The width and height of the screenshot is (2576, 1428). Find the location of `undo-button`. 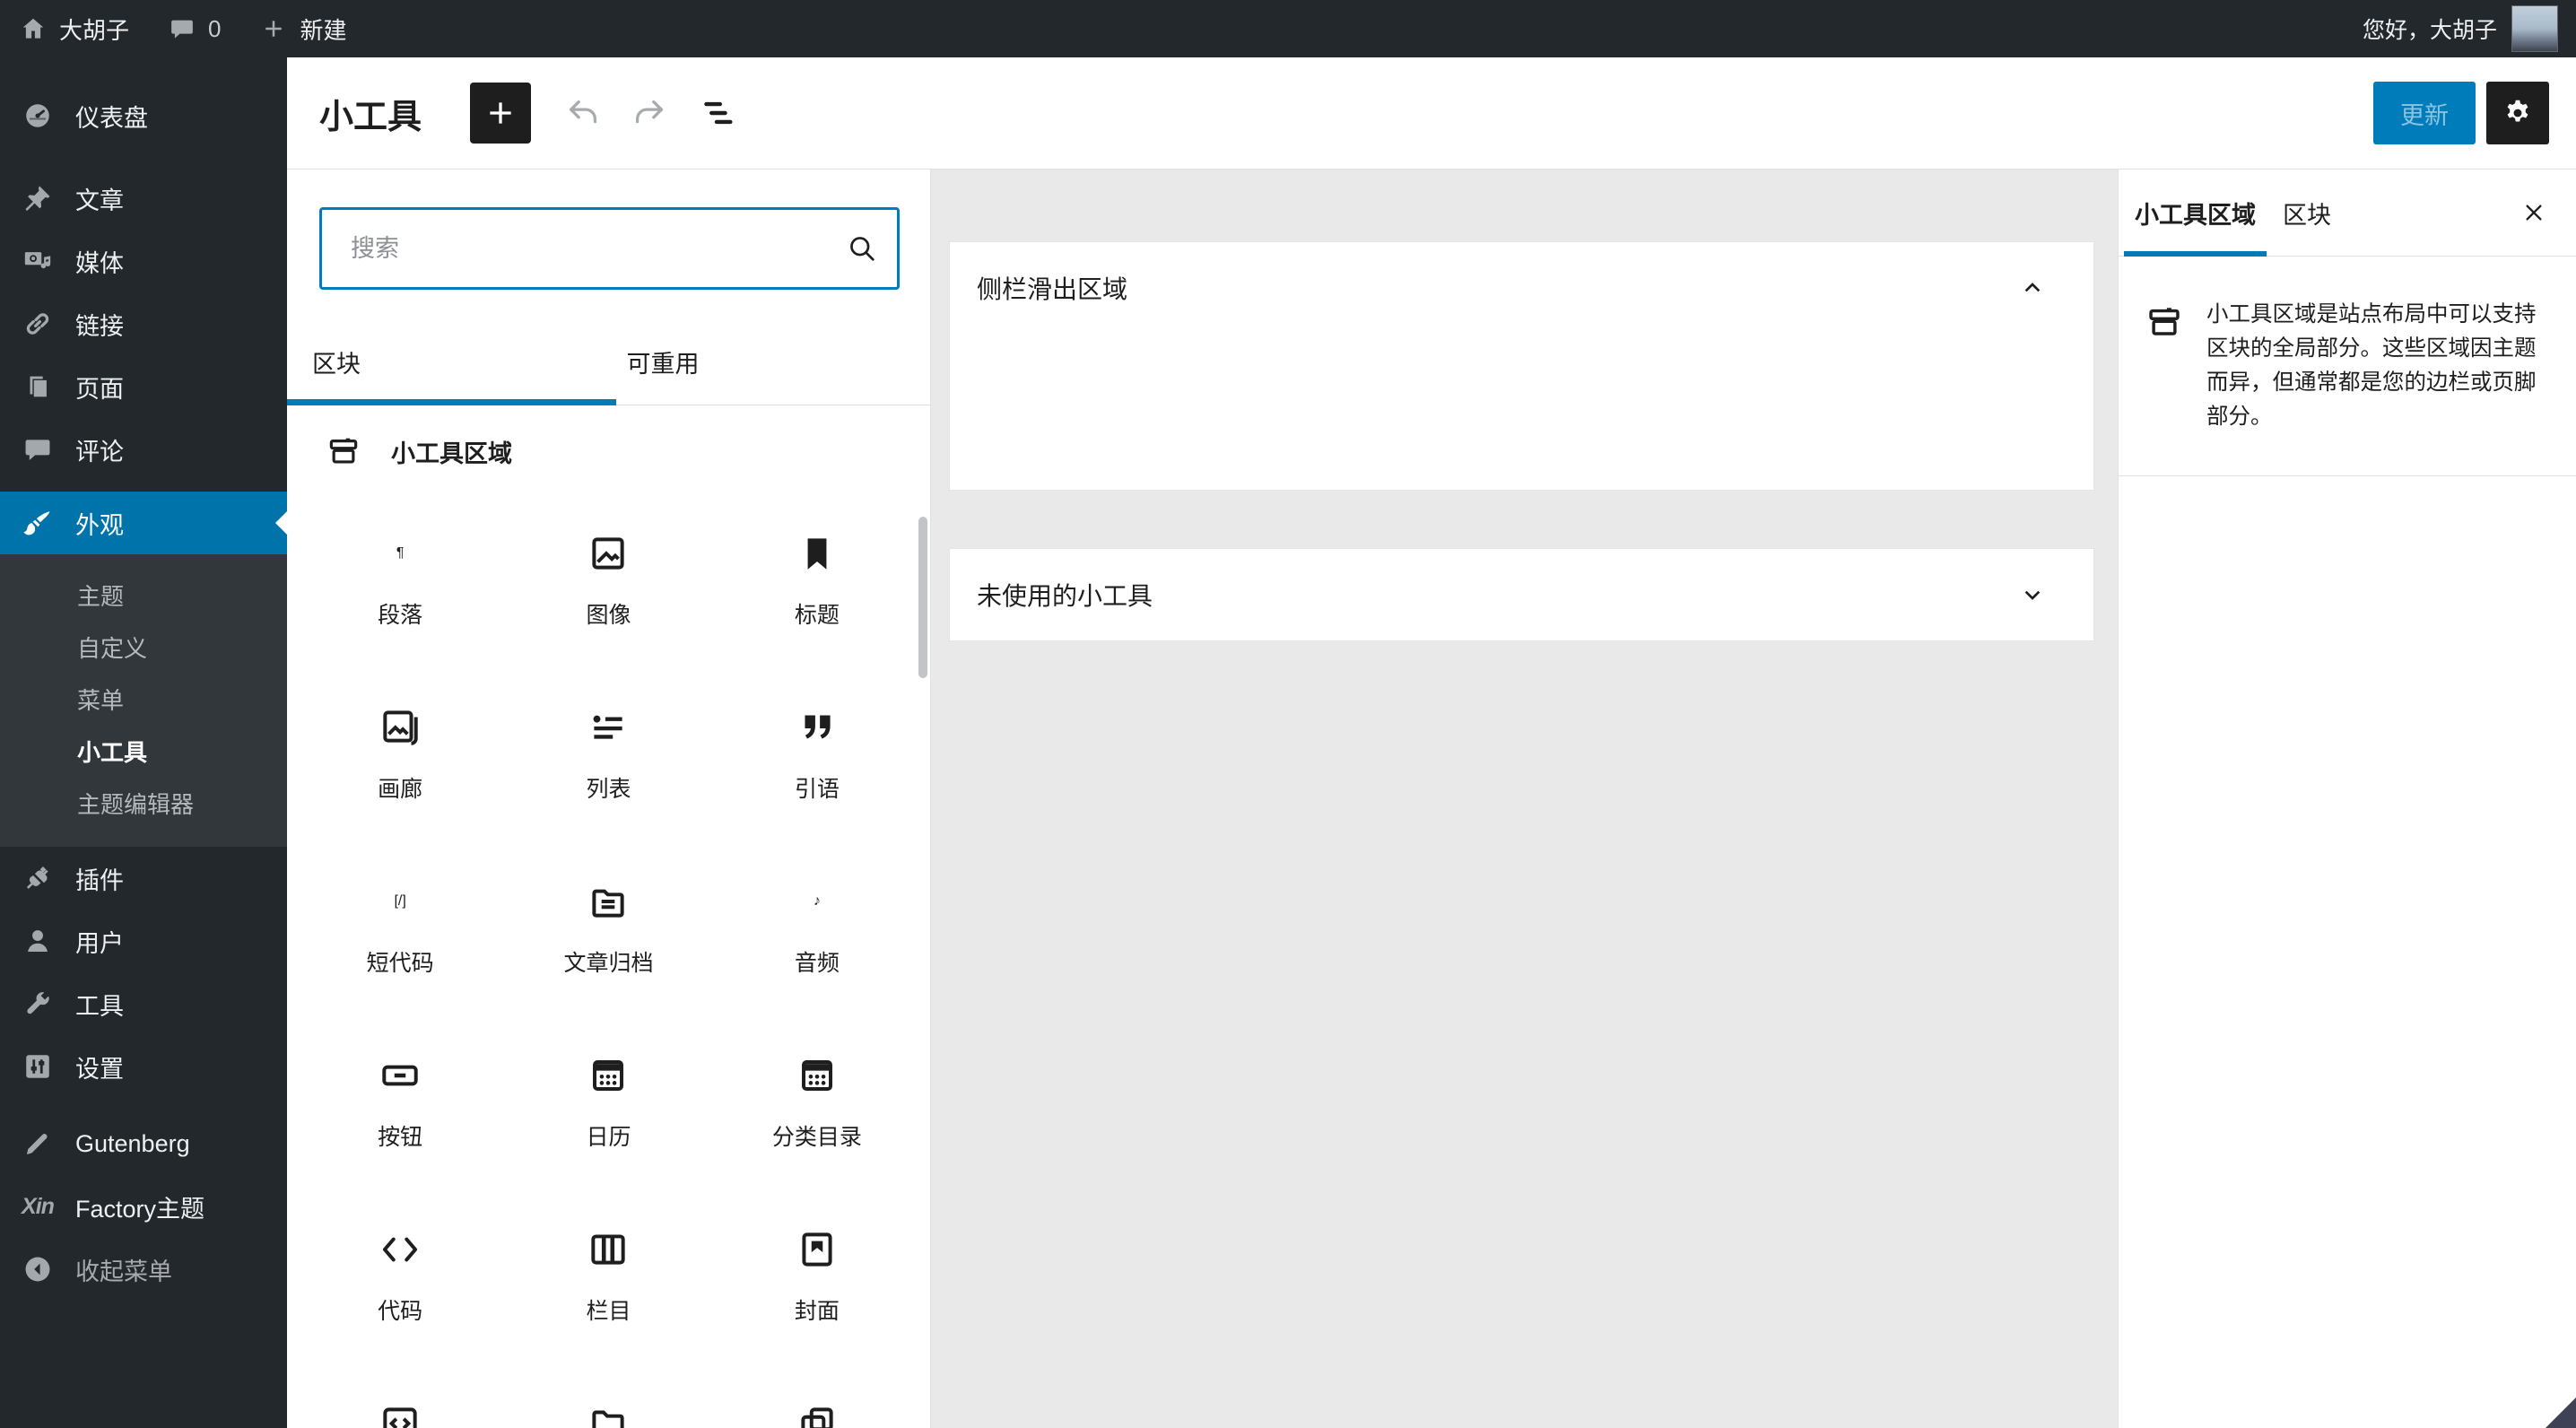

undo-button is located at coordinates (583, 113).